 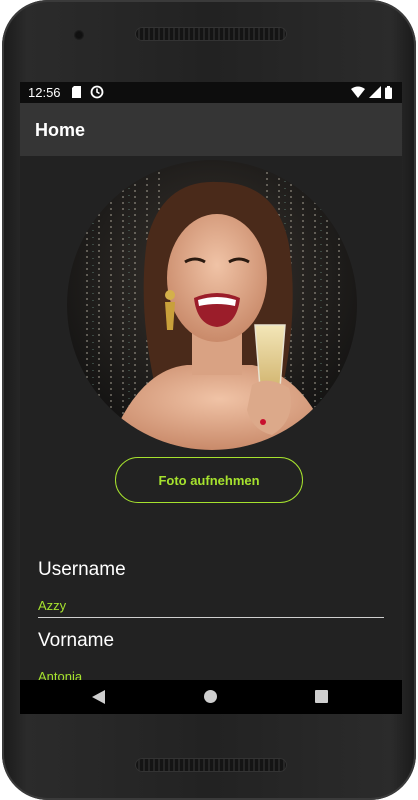 I want to click on bottom-speaker, so click(x=211, y=765).